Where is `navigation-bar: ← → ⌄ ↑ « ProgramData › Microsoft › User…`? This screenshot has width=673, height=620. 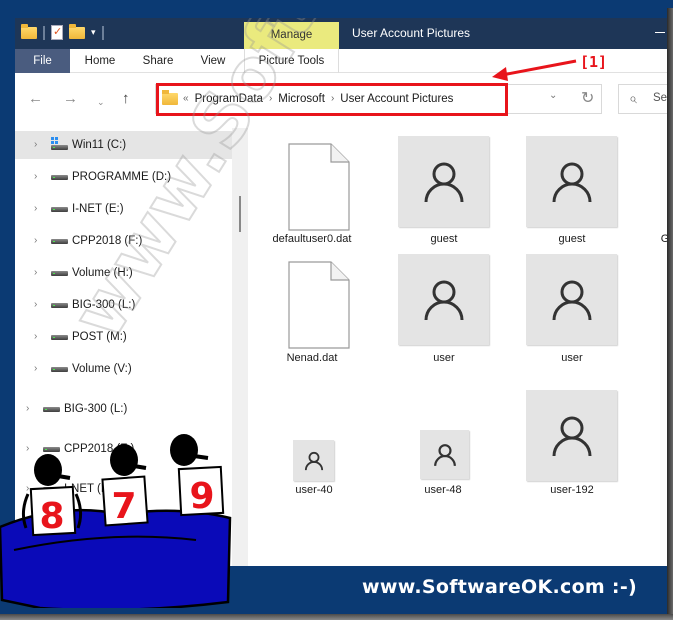
navigation-bar: ← → ⌄ ↑ « ProgramData › Microsoft › User… is located at coordinates (341, 100).